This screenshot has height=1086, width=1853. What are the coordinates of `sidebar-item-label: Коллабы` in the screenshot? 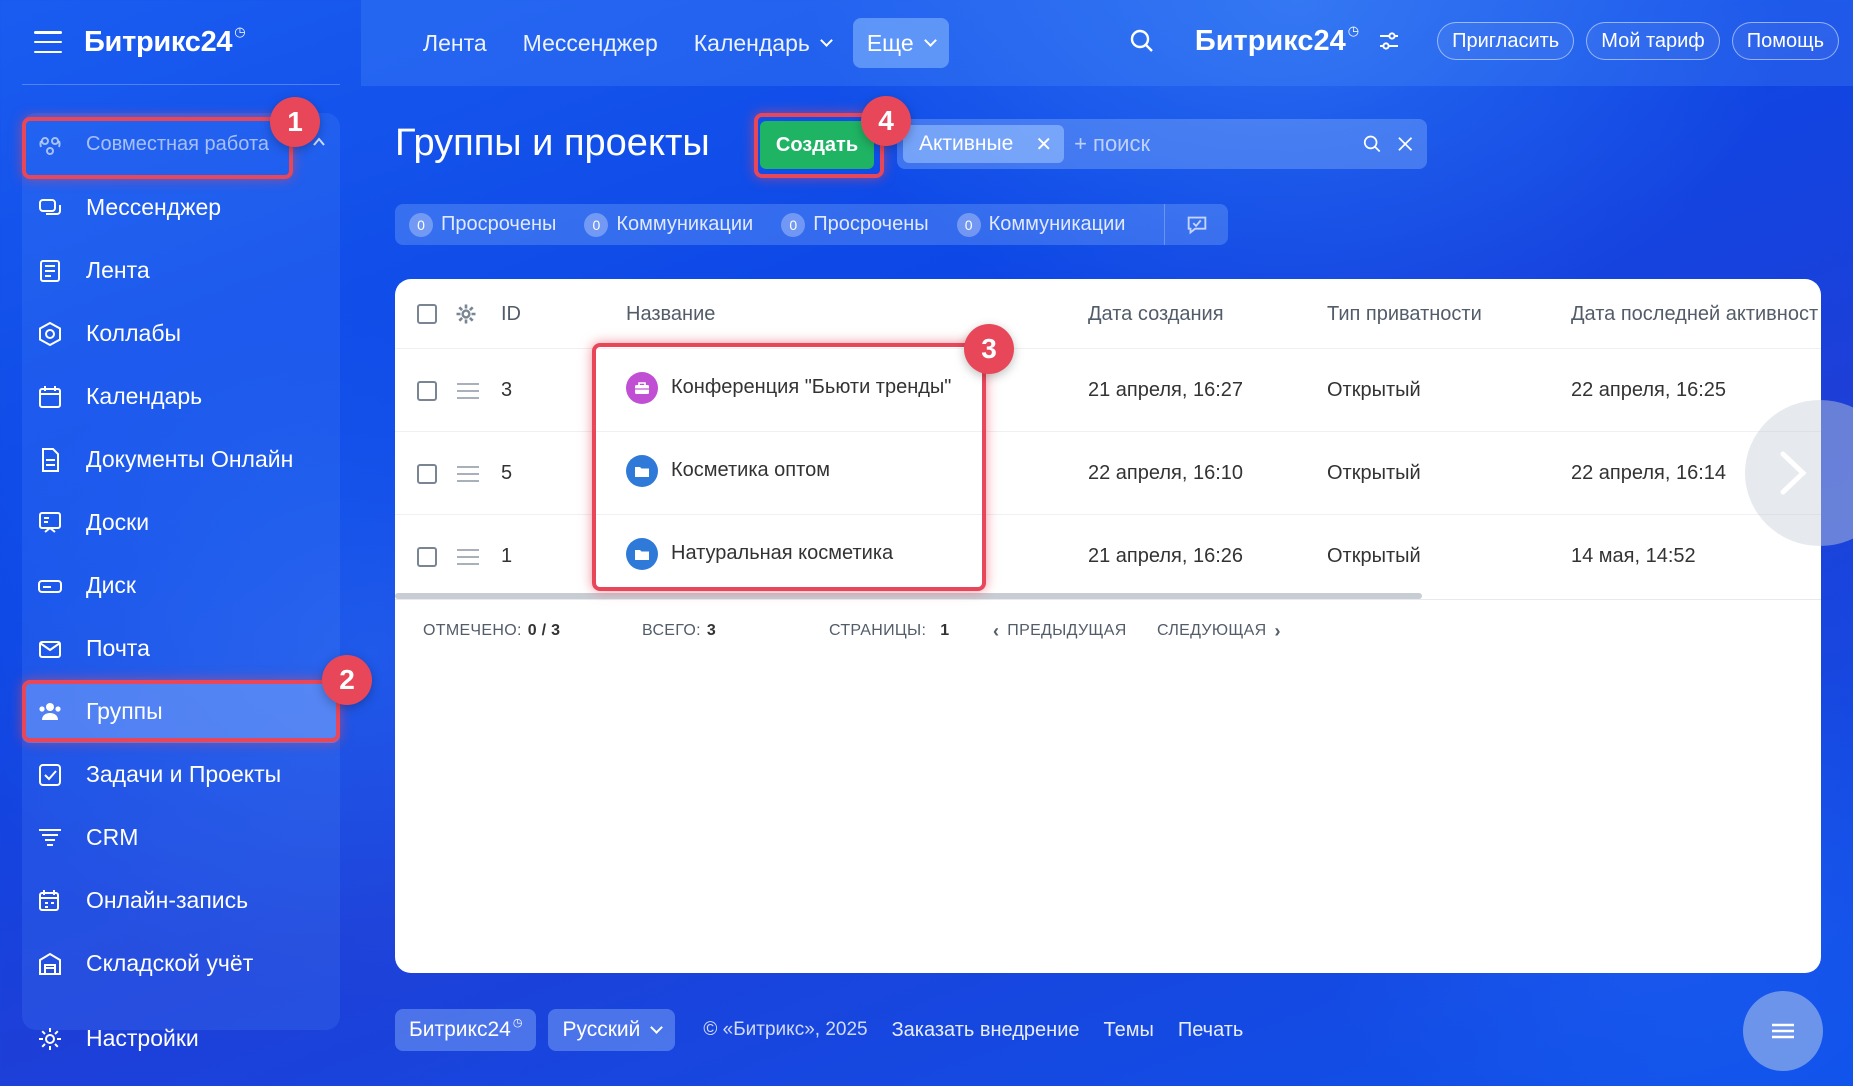 It's located at (134, 333).